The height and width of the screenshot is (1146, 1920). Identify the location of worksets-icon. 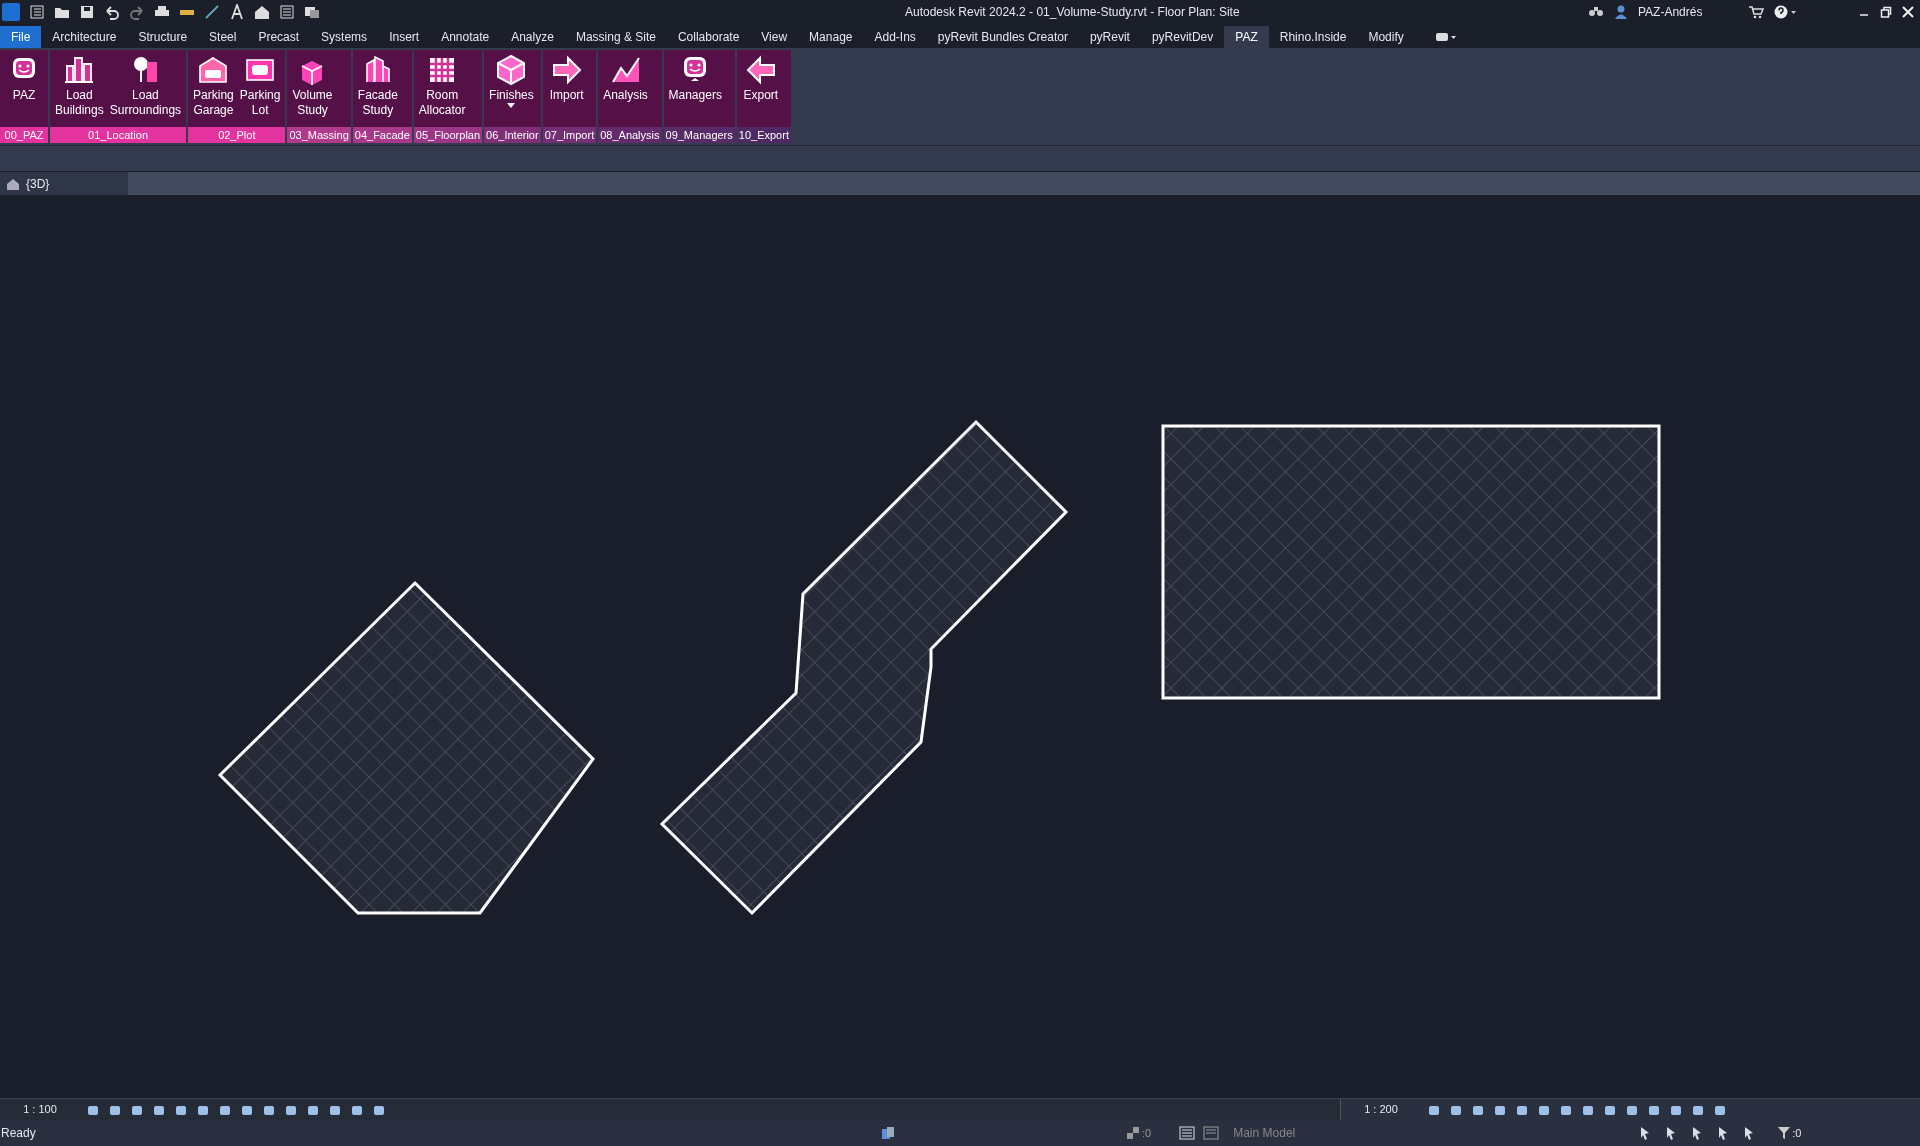
(1133, 1133).